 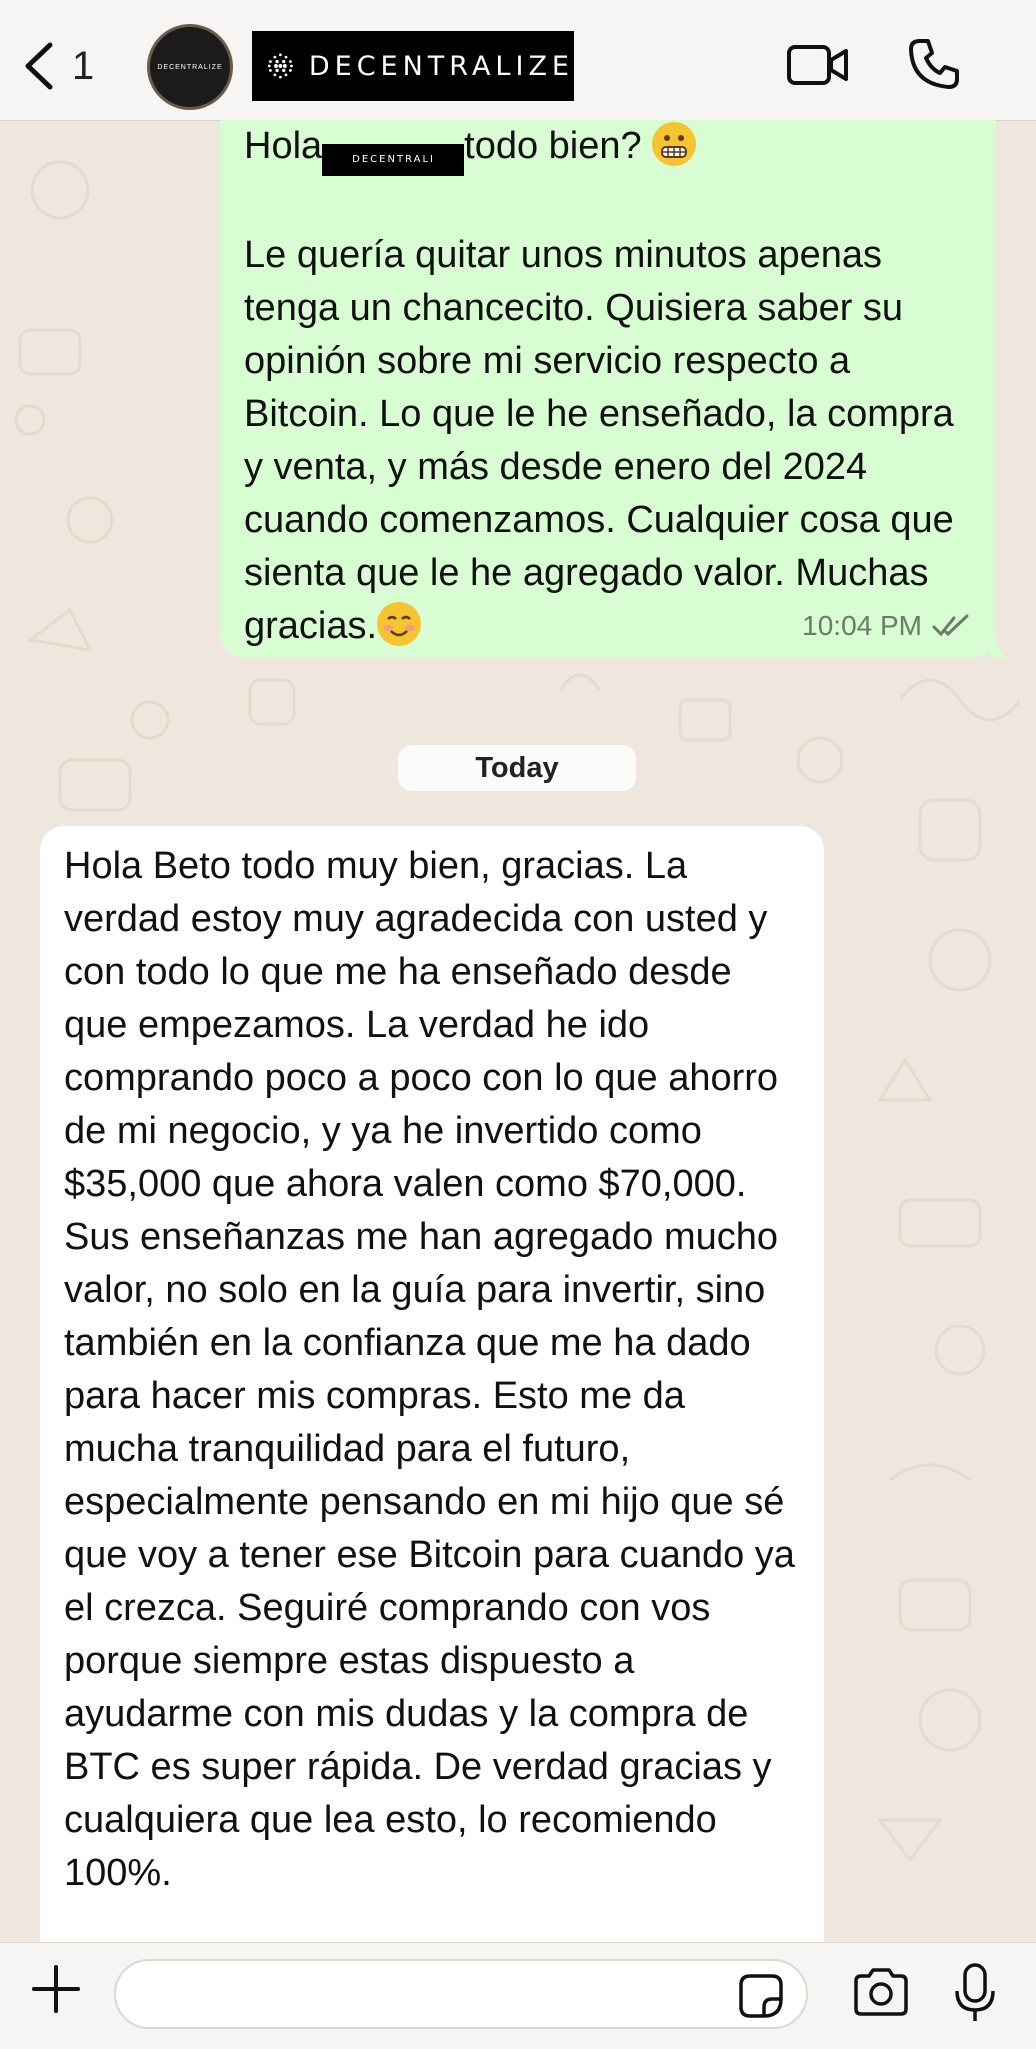 I want to click on brand-logo-icon, so click(x=280, y=66).